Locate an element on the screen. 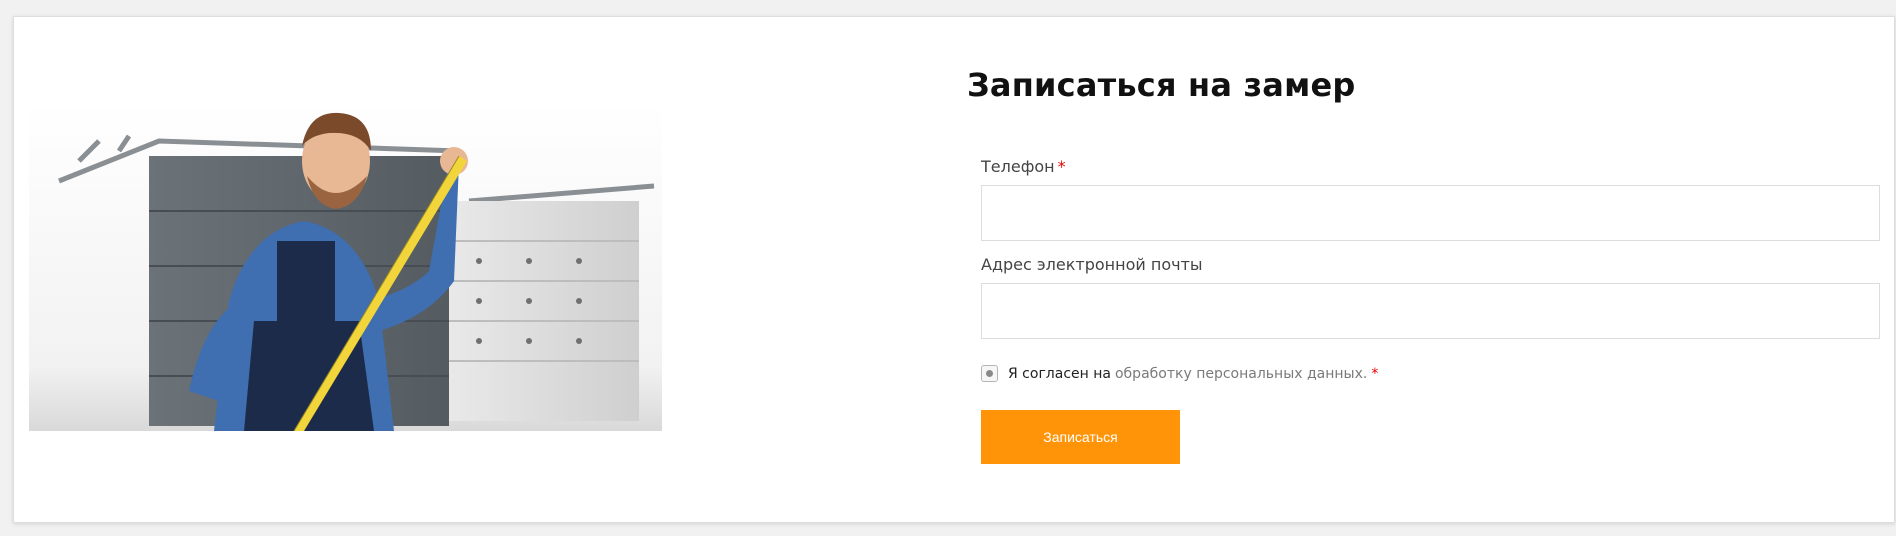 The width and height of the screenshot is (1896, 536). consent-checkbox is located at coordinates (989, 373).